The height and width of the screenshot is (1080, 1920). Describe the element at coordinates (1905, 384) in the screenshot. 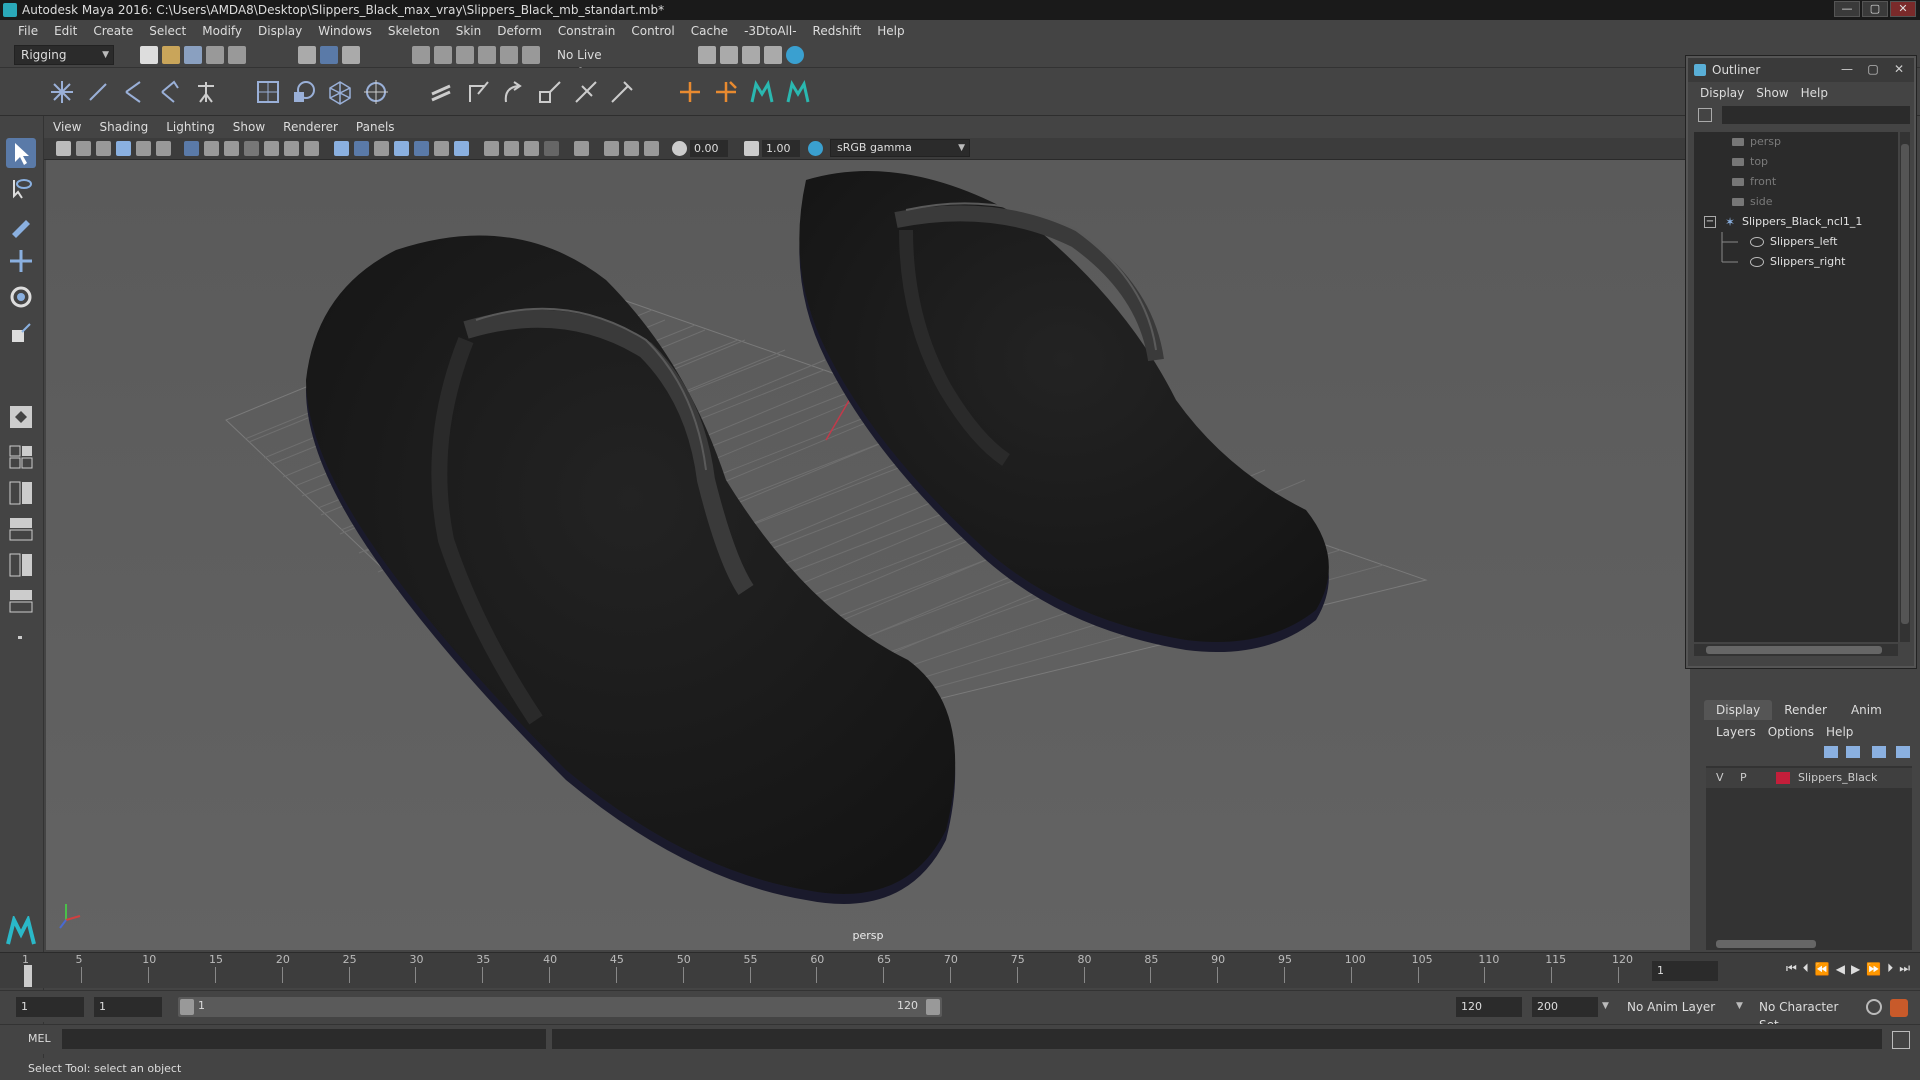

I see `scroll-thumb` at that location.